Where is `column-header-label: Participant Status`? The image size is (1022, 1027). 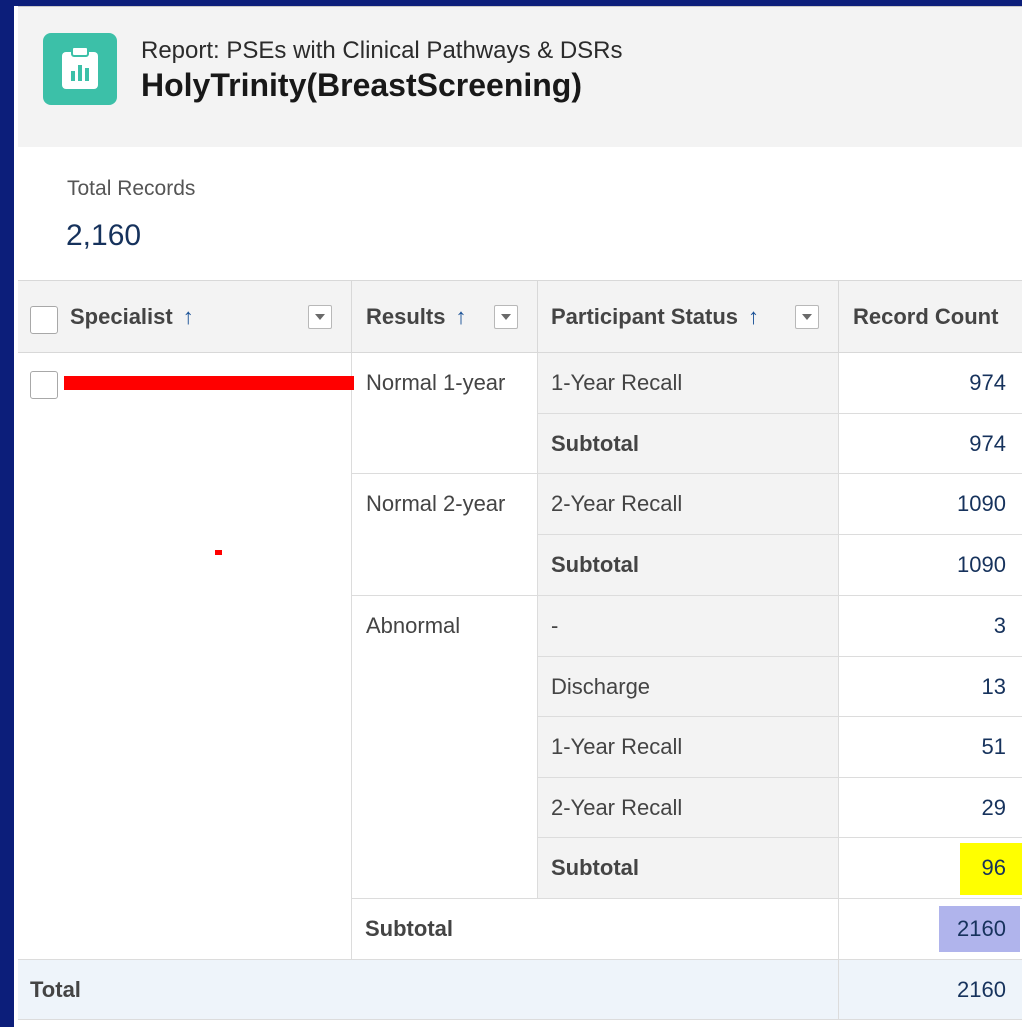 column-header-label: Participant Status is located at coordinates (645, 316).